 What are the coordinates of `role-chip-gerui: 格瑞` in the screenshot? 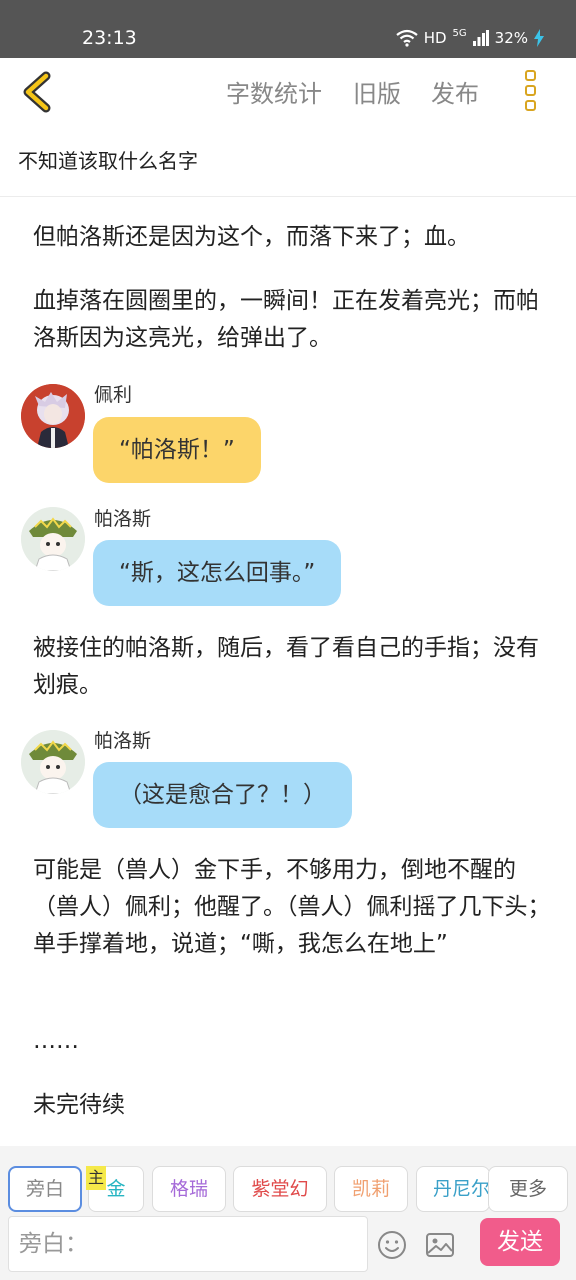 It's located at (189, 1189).